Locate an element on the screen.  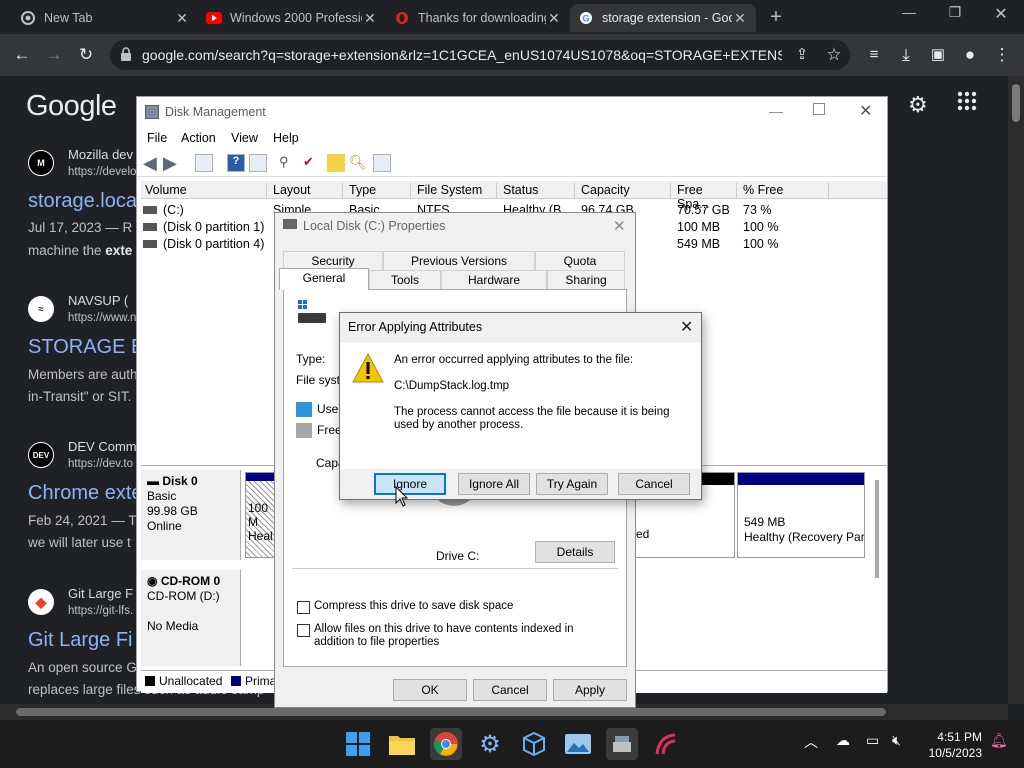
tab-opera: Thanks for downloading ✕ is located at coordinates (478, 18).